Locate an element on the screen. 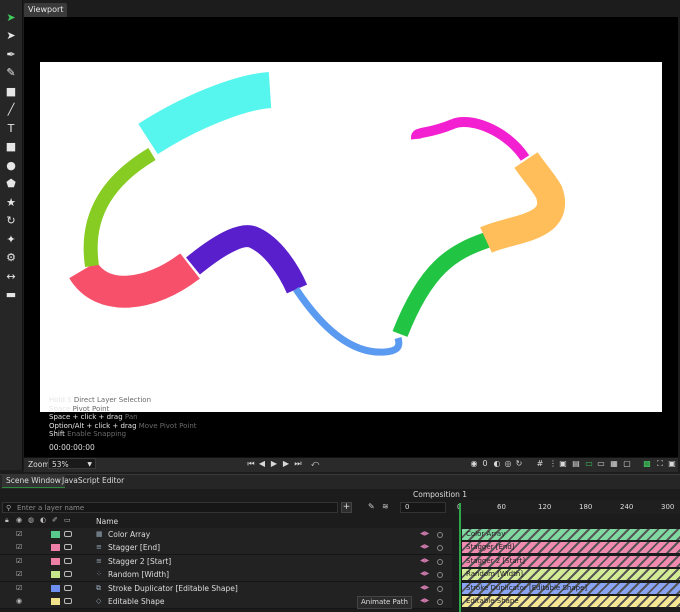 Image resolution: width=680 pixels, height=612 pixels. timeline-layer-bar: Editable Shape is located at coordinates (571, 601).